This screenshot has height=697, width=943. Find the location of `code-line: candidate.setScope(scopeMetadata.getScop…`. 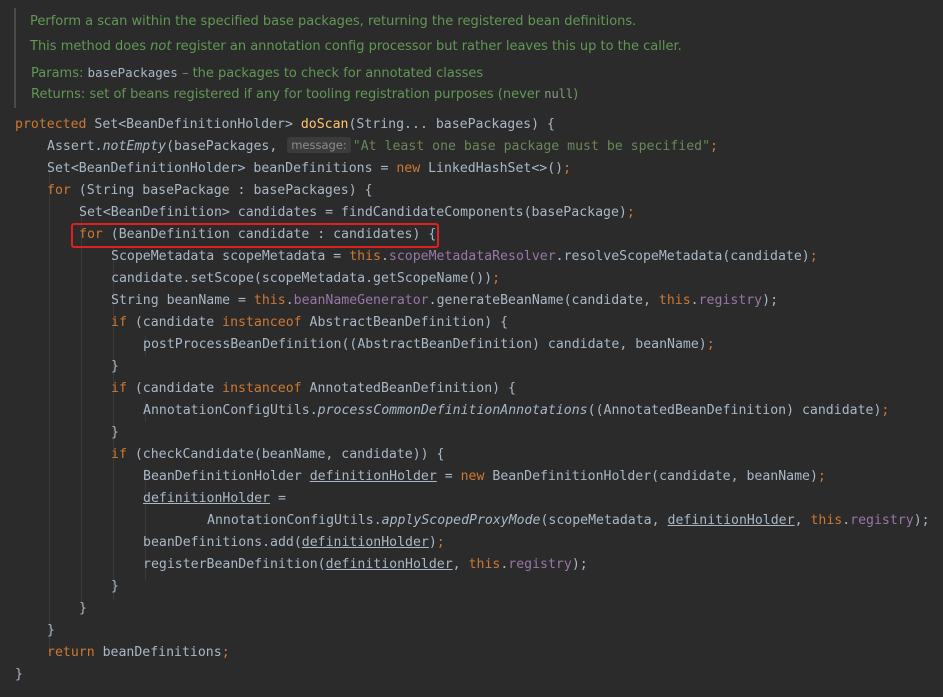

code-line: candidate.setScope(scopeMetadata.getScop… is located at coordinates (305, 279).